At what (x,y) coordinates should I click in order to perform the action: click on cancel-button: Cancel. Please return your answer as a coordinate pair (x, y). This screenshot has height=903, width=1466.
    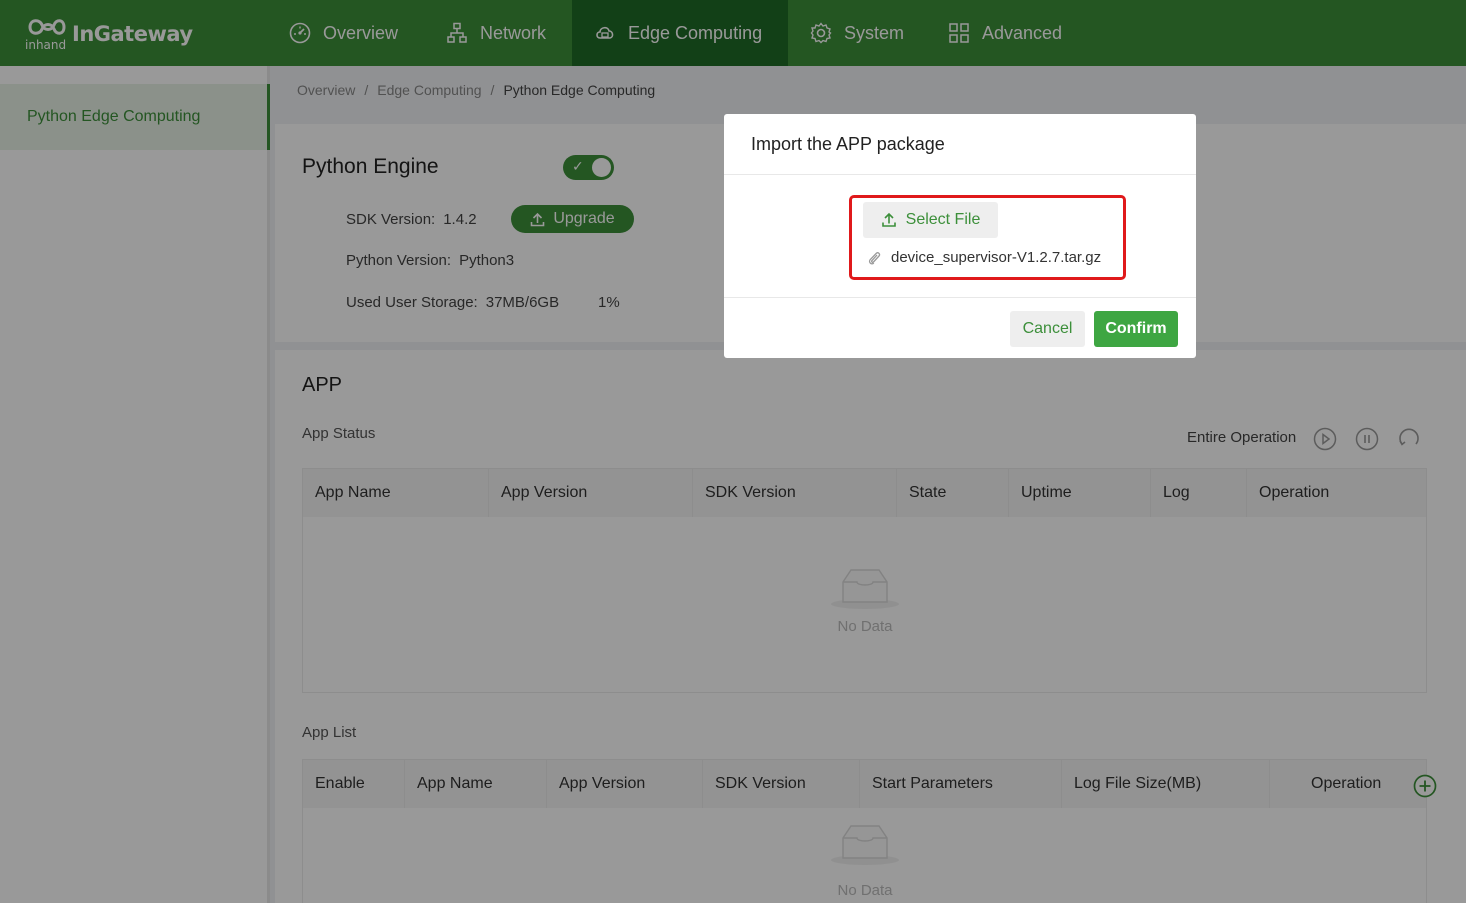
    Looking at the image, I should click on (1047, 329).